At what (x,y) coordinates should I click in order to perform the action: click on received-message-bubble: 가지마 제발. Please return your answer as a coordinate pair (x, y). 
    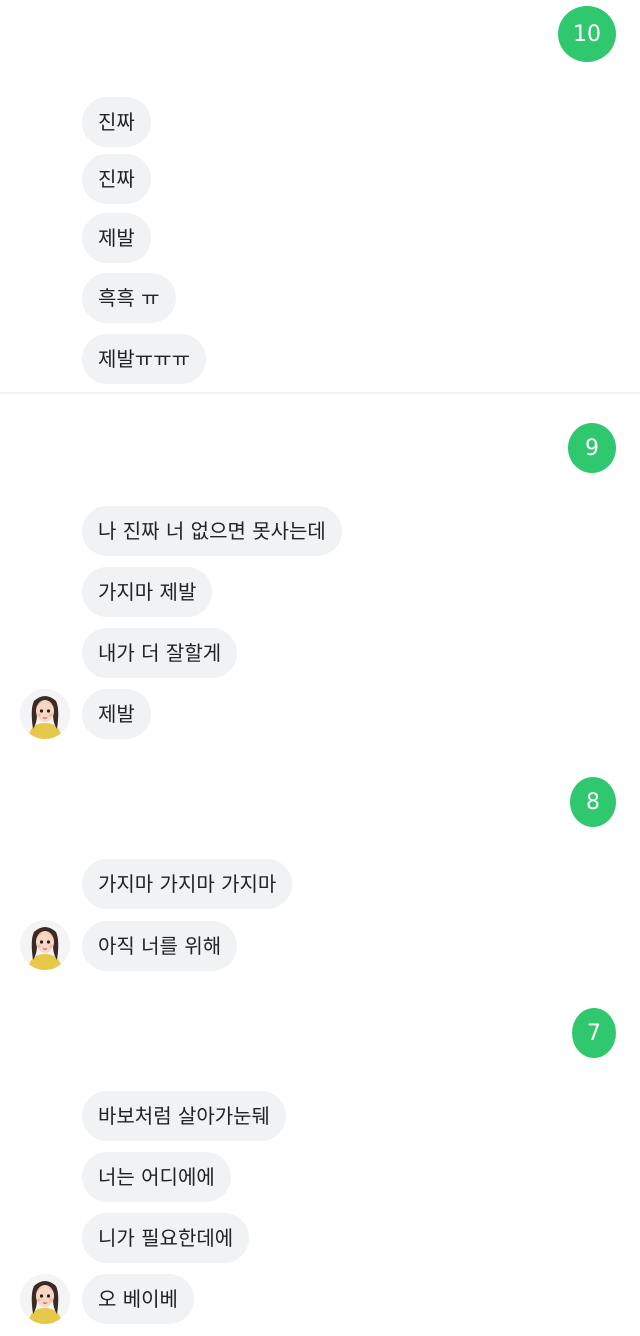
    Looking at the image, I should click on (147, 592).